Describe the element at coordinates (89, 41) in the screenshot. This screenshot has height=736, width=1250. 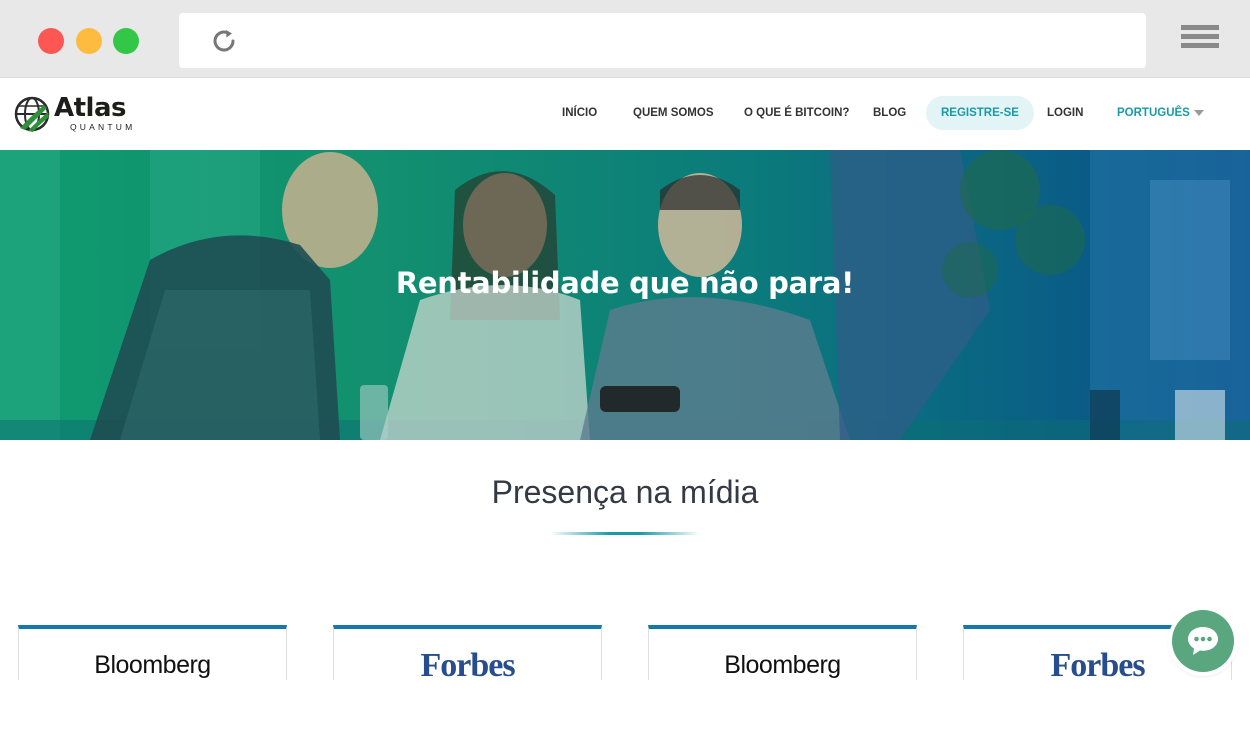
I see `window-minimize-button` at that location.